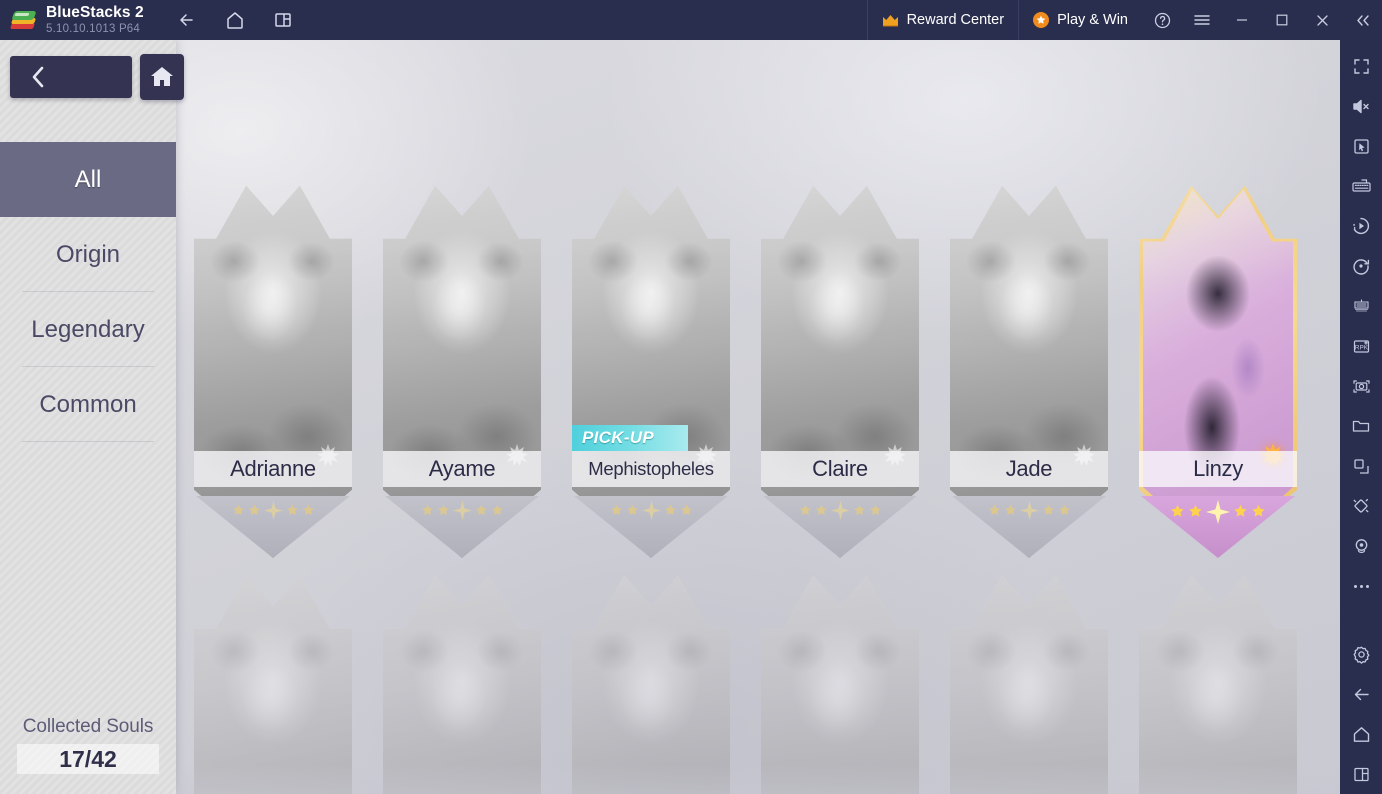 The width and height of the screenshot is (1382, 794). Describe the element at coordinates (1361, 106) in the screenshot. I see `speaker-mute-icon` at that location.